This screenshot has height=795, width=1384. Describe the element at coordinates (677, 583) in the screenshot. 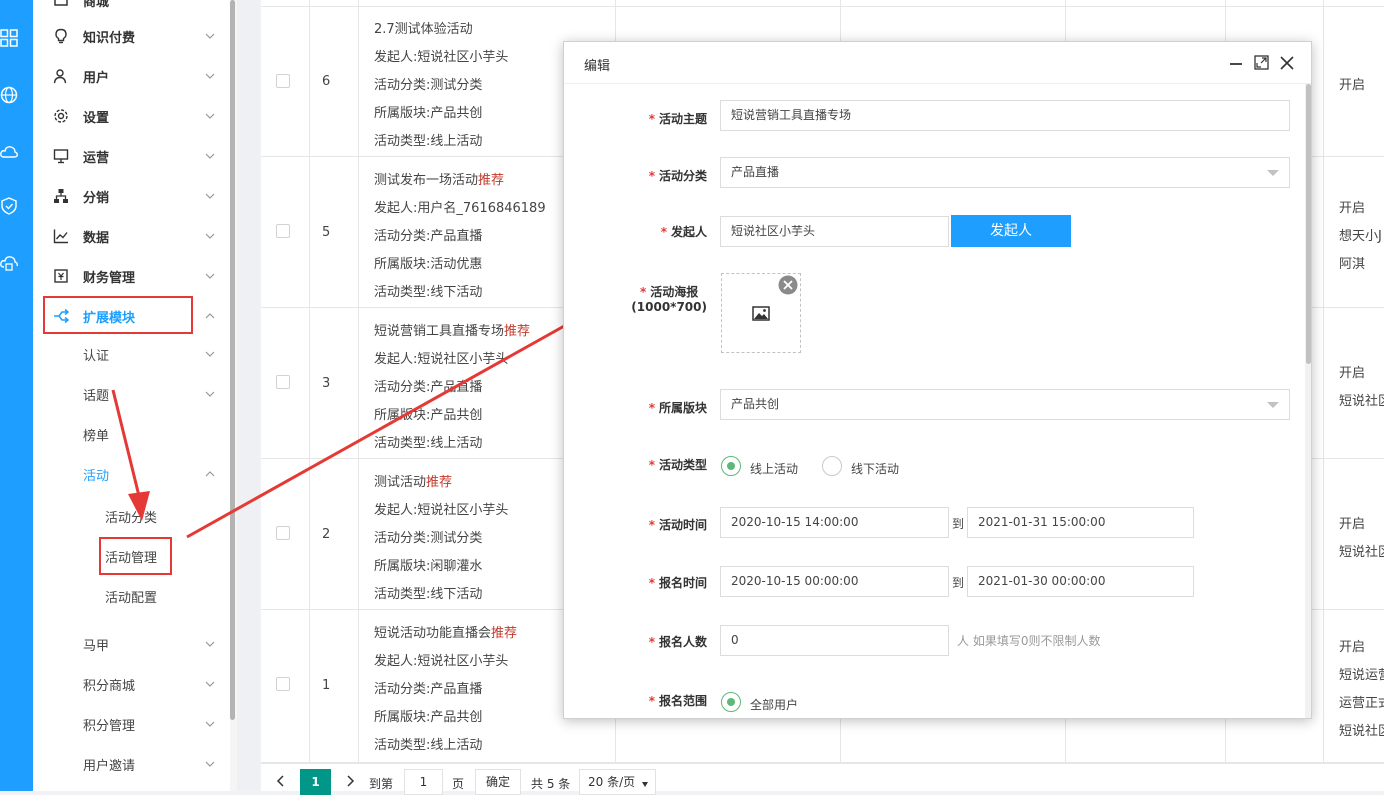

I see `field-label-signup: * 报名时间` at that location.